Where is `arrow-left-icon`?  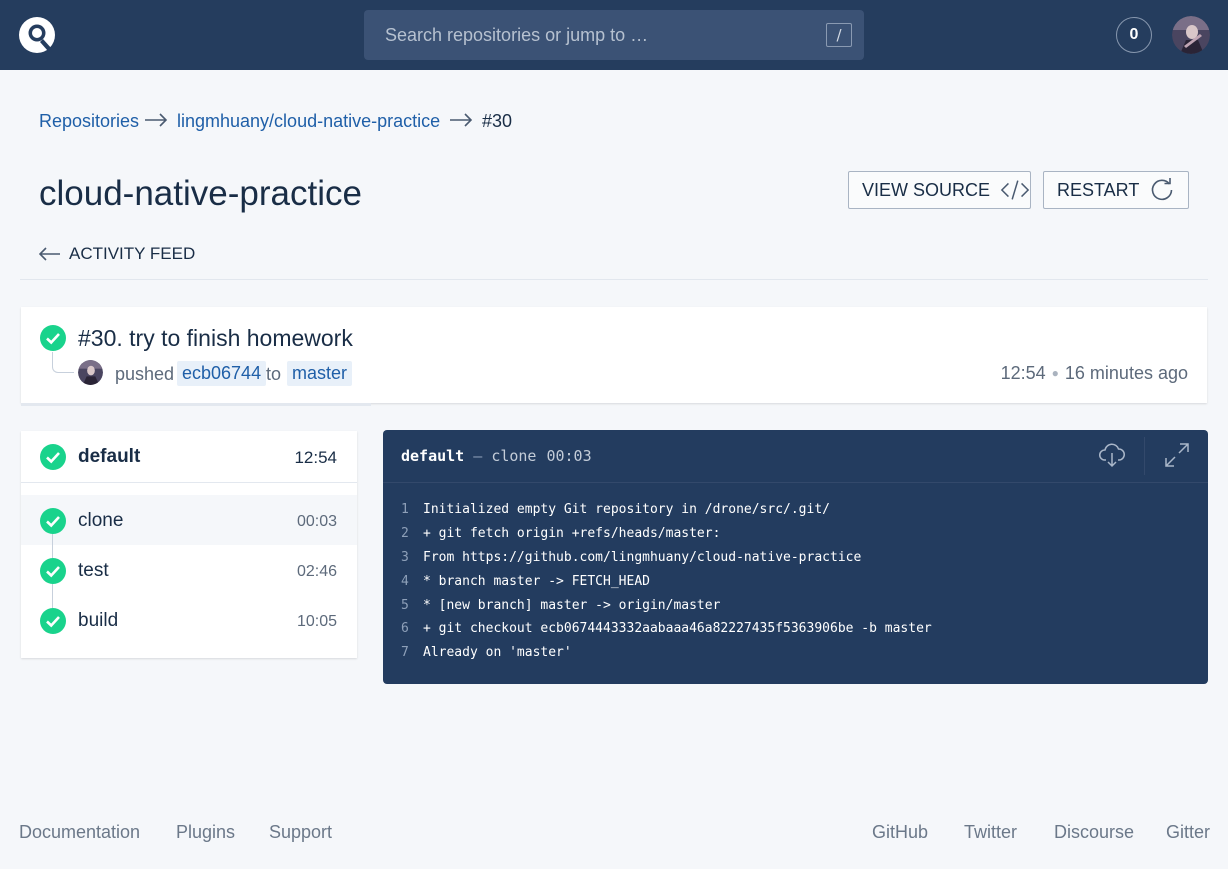 arrow-left-icon is located at coordinates (49, 254).